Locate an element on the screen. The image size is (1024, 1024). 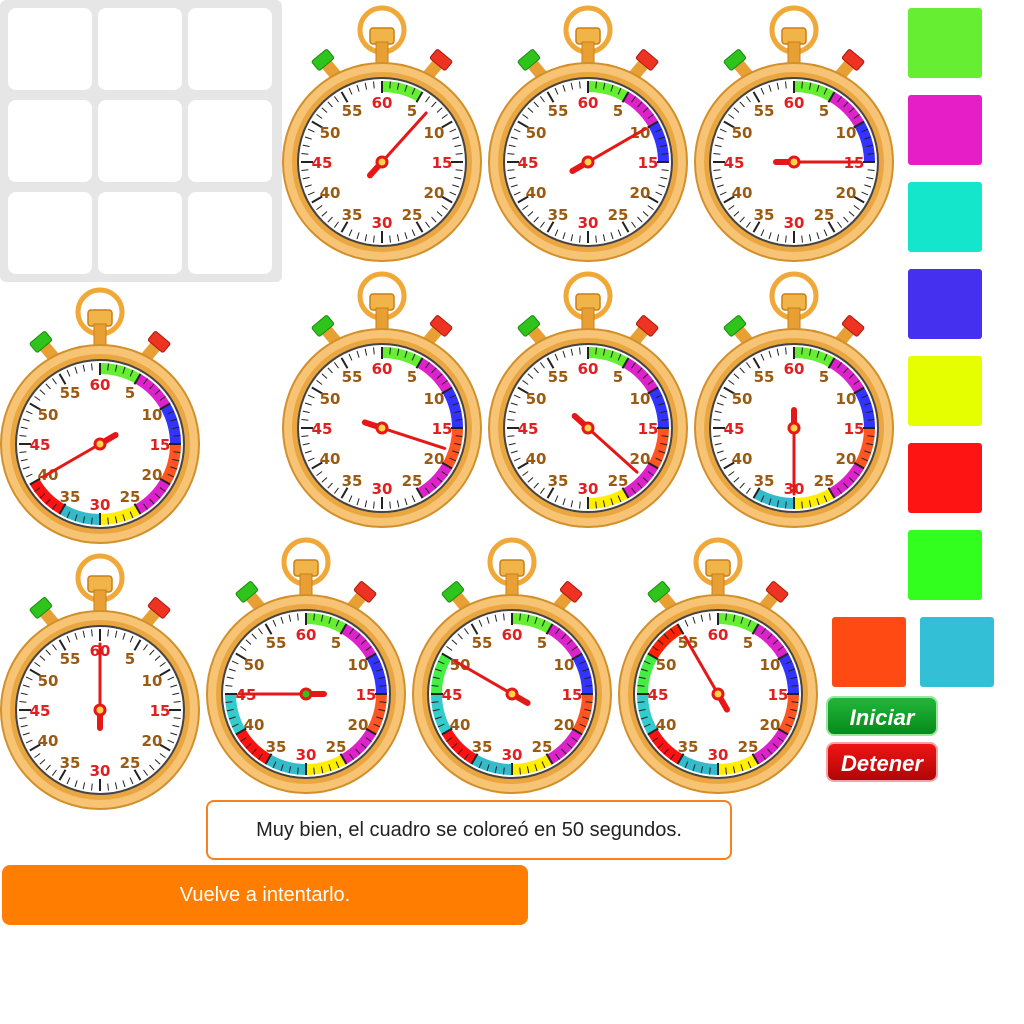
start-button: Iniciar is located at coordinates (882, 716).